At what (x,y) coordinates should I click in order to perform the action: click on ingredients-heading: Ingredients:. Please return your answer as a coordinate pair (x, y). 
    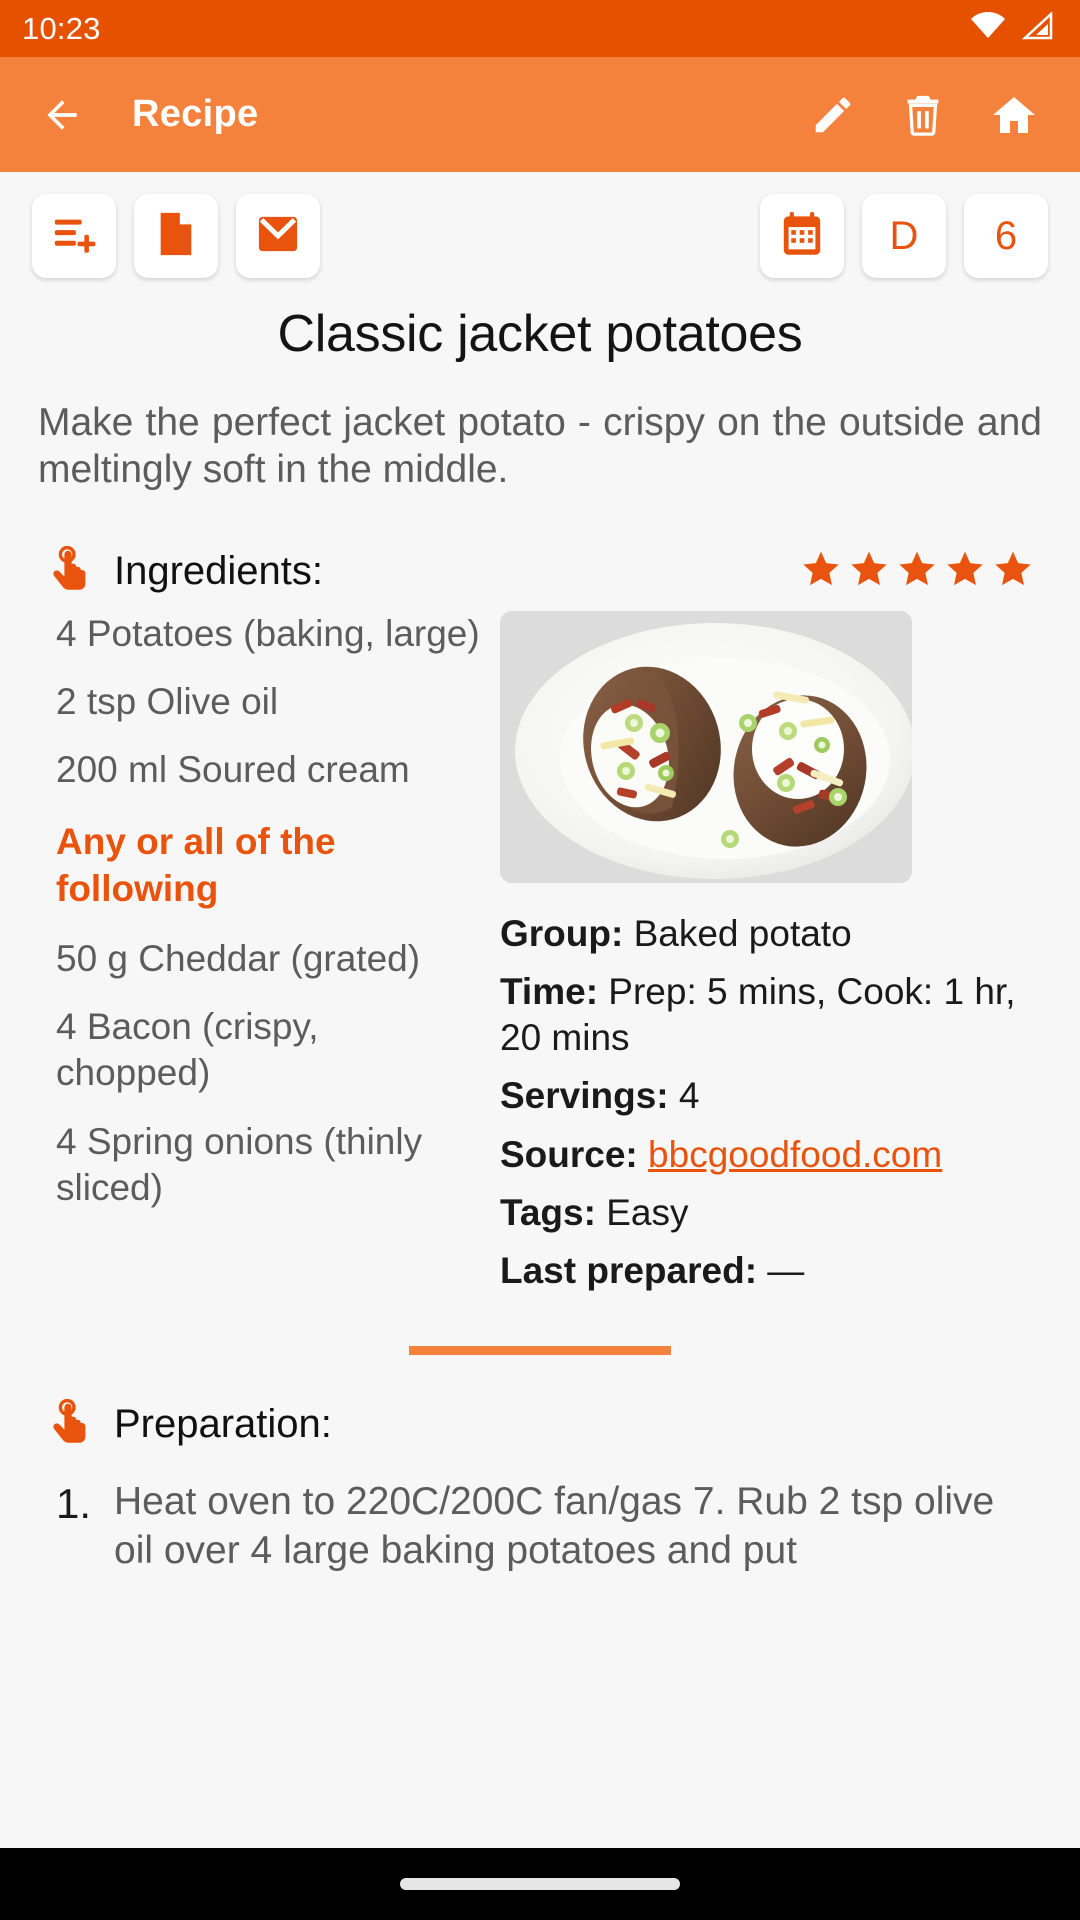
    Looking at the image, I should click on (188, 571).